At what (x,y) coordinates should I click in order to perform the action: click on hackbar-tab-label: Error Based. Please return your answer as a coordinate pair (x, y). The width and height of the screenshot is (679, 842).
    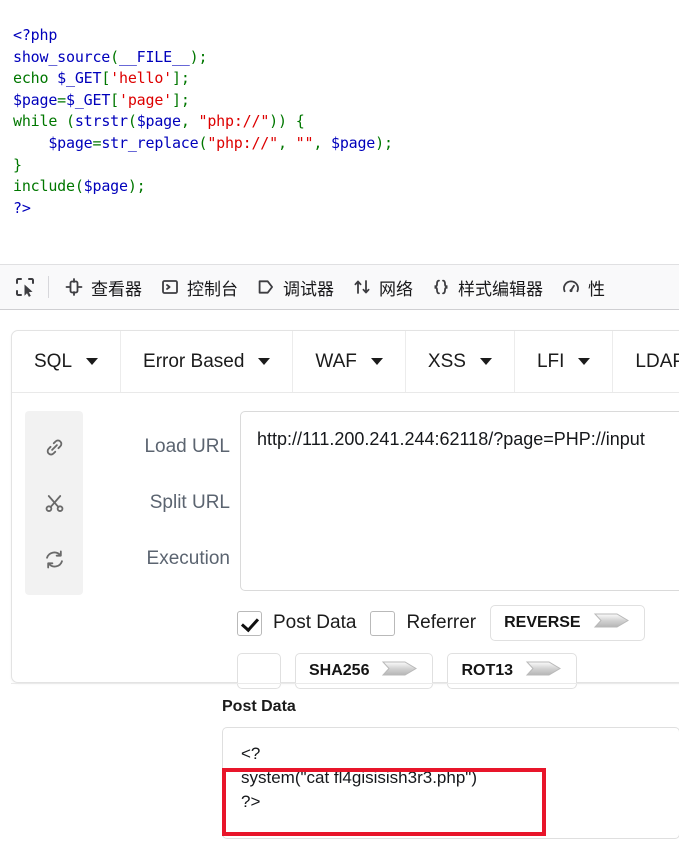
    Looking at the image, I should click on (194, 361).